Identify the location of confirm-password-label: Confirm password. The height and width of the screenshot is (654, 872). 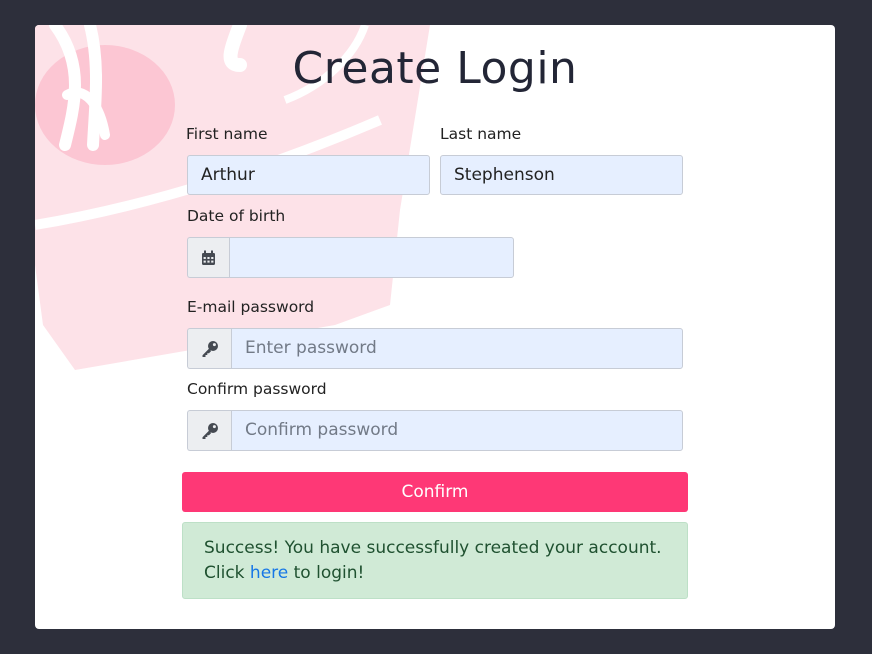
(257, 389).